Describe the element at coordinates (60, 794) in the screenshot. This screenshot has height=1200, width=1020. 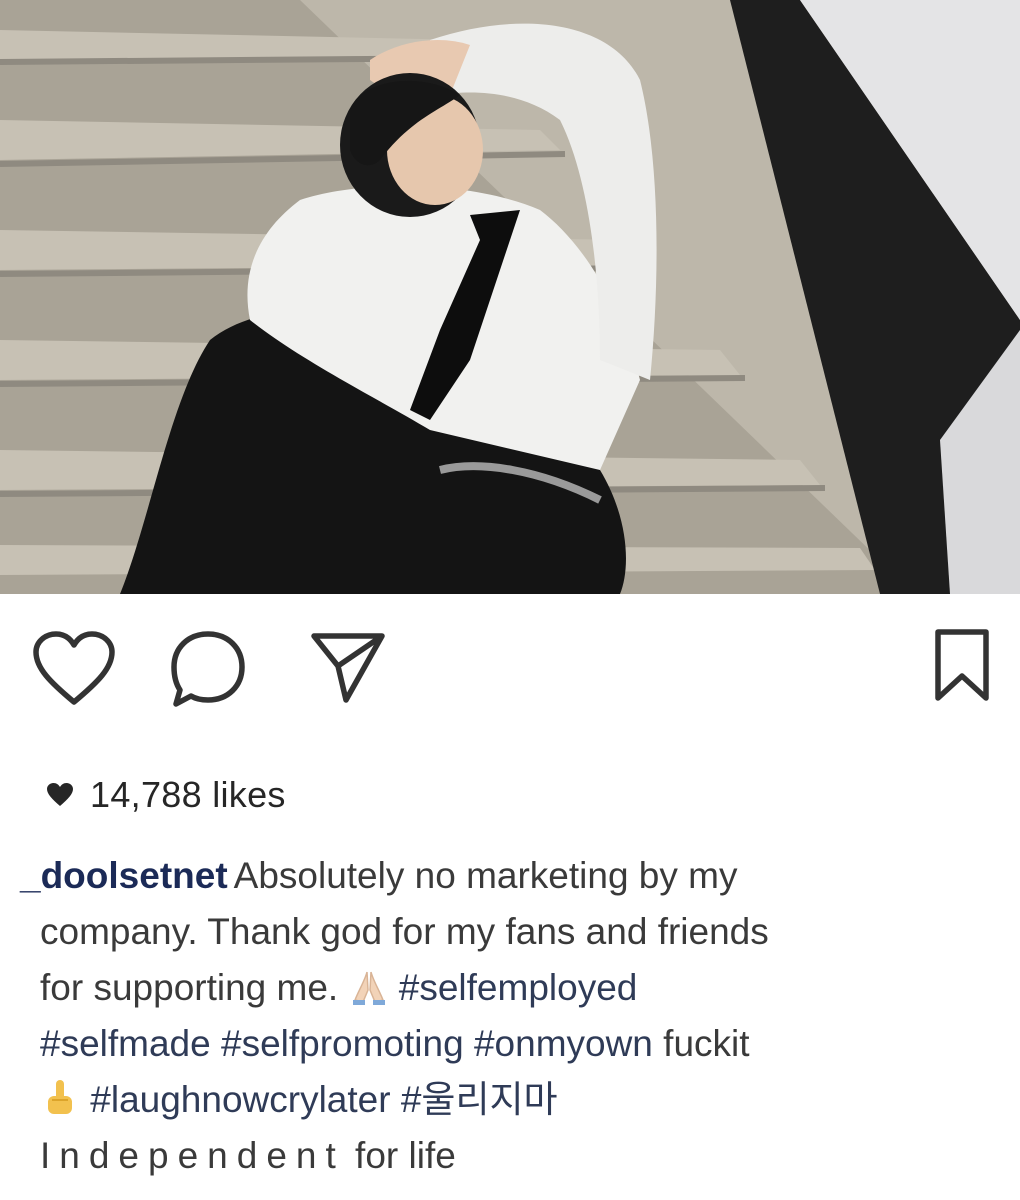
I see `heart-filled-icon` at that location.